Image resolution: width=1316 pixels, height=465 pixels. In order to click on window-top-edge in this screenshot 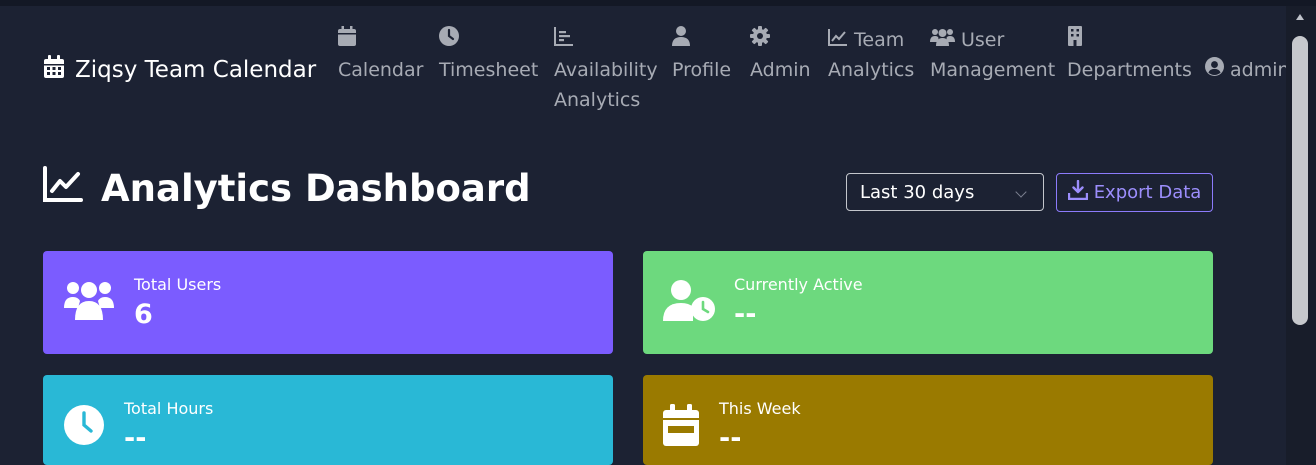, I will do `click(658, 3)`.